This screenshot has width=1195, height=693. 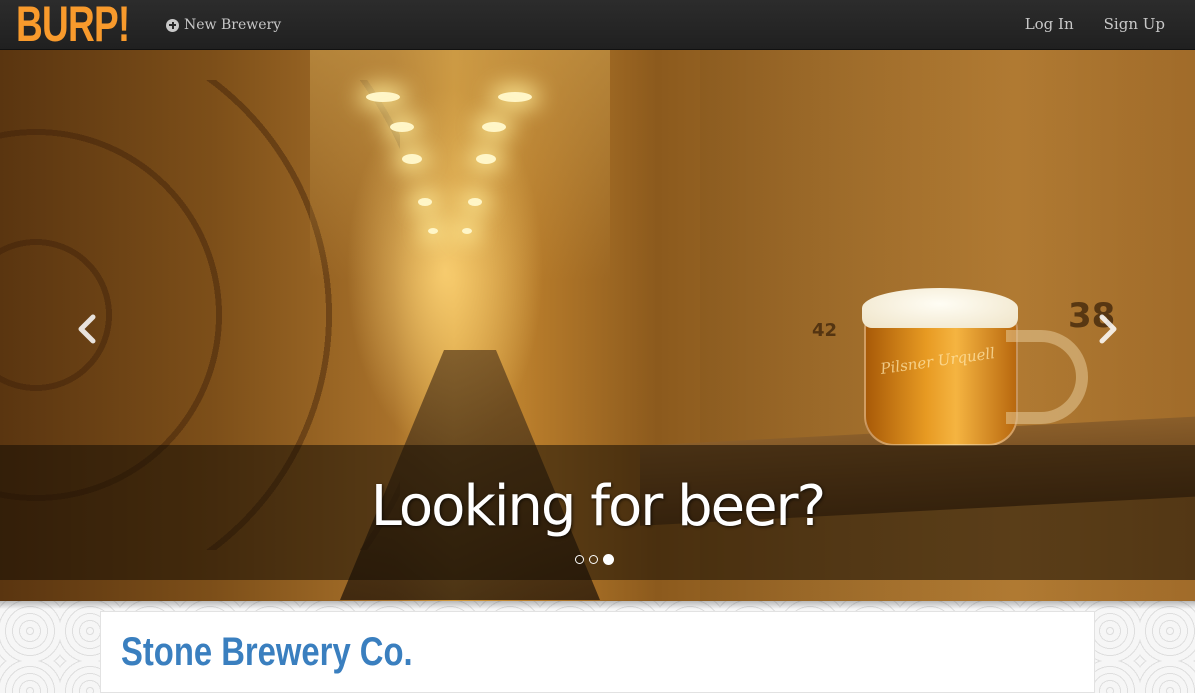 I want to click on plus-circle-icon, so click(x=172, y=25).